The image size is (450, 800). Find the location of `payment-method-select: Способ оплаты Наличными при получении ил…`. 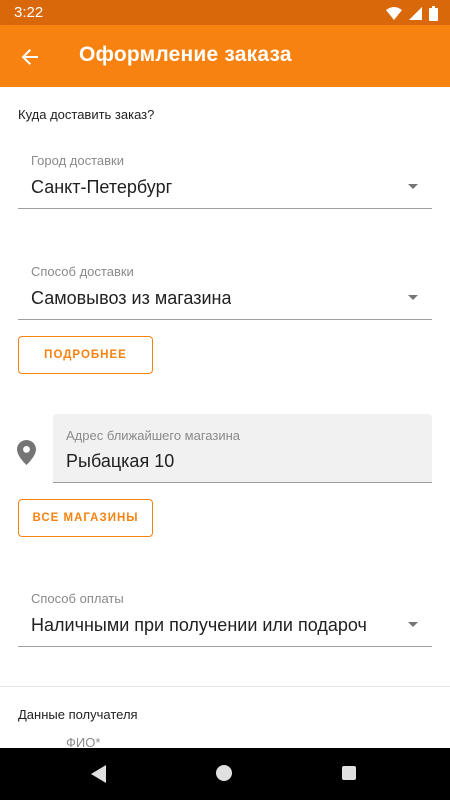

payment-method-select: Способ оплаты Наличными при получении ил… is located at coordinates (225, 616).